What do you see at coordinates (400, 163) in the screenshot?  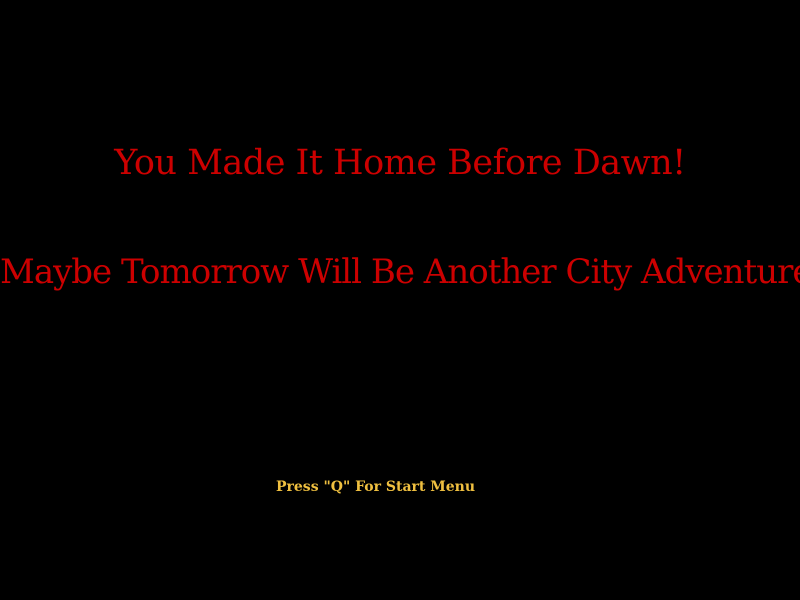 I see `ending-title: You Made It Home Before Dawn!` at bounding box center [400, 163].